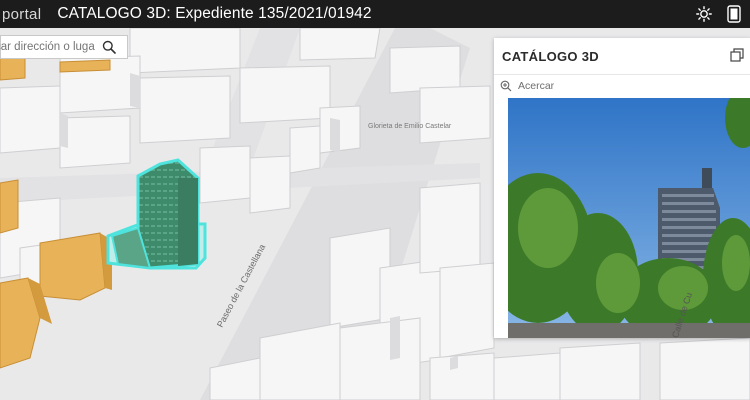  I want to click on search-box, so click(64, 47).